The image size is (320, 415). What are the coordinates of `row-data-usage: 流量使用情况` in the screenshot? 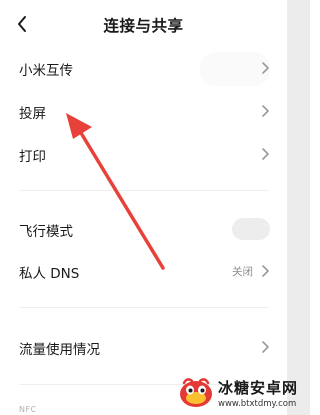 It's located at (143, 347).